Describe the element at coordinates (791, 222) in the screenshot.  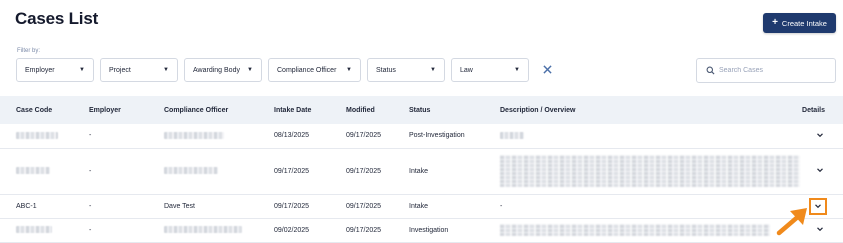
I see `pointer-arrow-icon` at that location.